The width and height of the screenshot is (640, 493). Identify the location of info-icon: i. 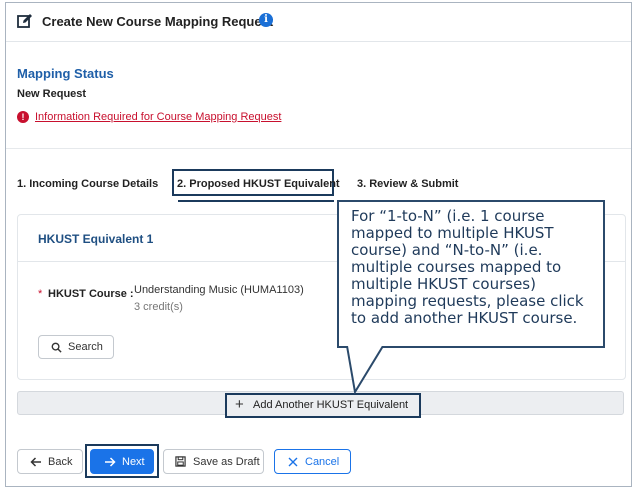
(266, 20).